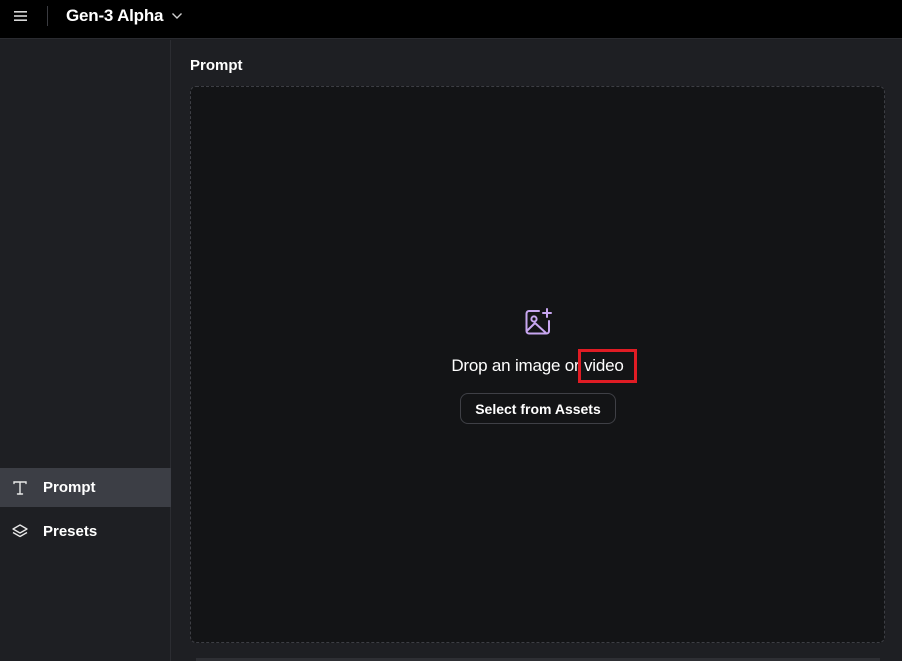 The height and width of the screenshot is (661, 902). What do you see at coordinates (538, 408) in the screenshot?
I see `select-from-assets-button: Select from Assets` at bounding box center [538, 408].